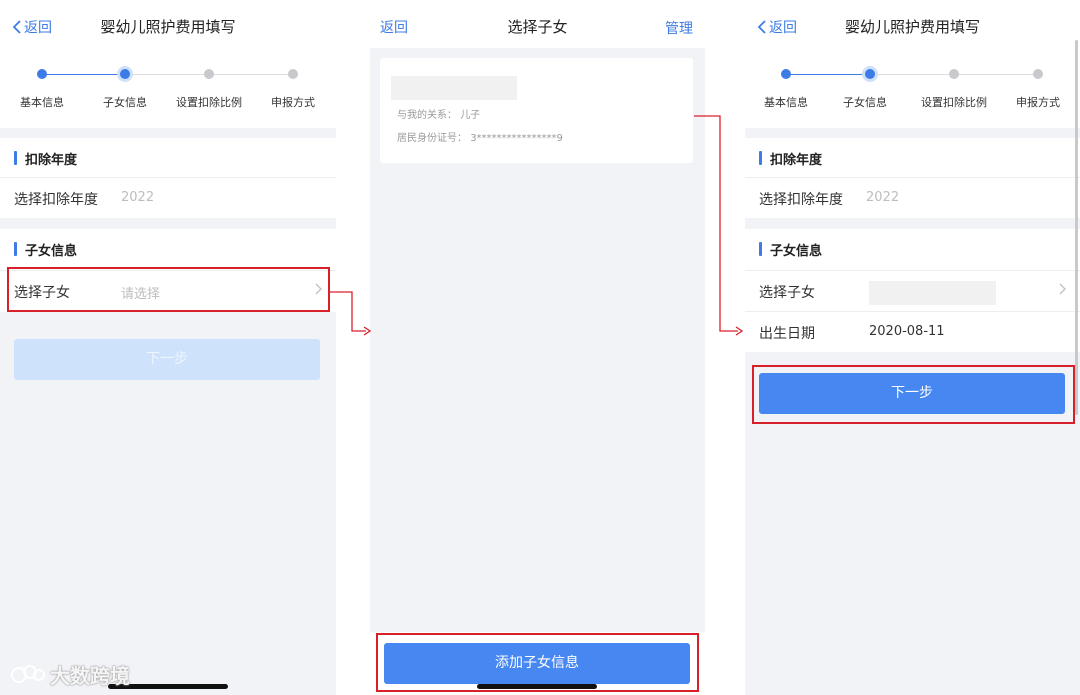 This screenshot has height=695, width=1080. What do you see at coordinates (787, 293) in the screenshot?
I see `row-label: 选择子女` at bounding box center [787, 293].